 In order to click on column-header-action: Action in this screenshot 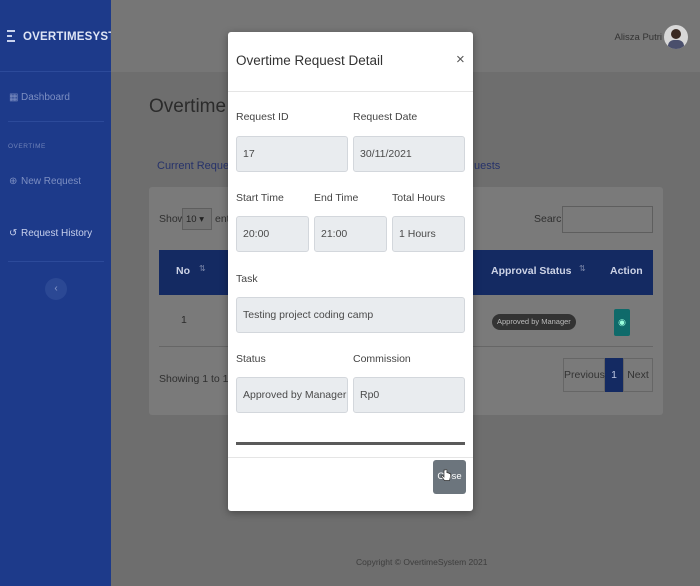, I will do `click(626, 271)`.